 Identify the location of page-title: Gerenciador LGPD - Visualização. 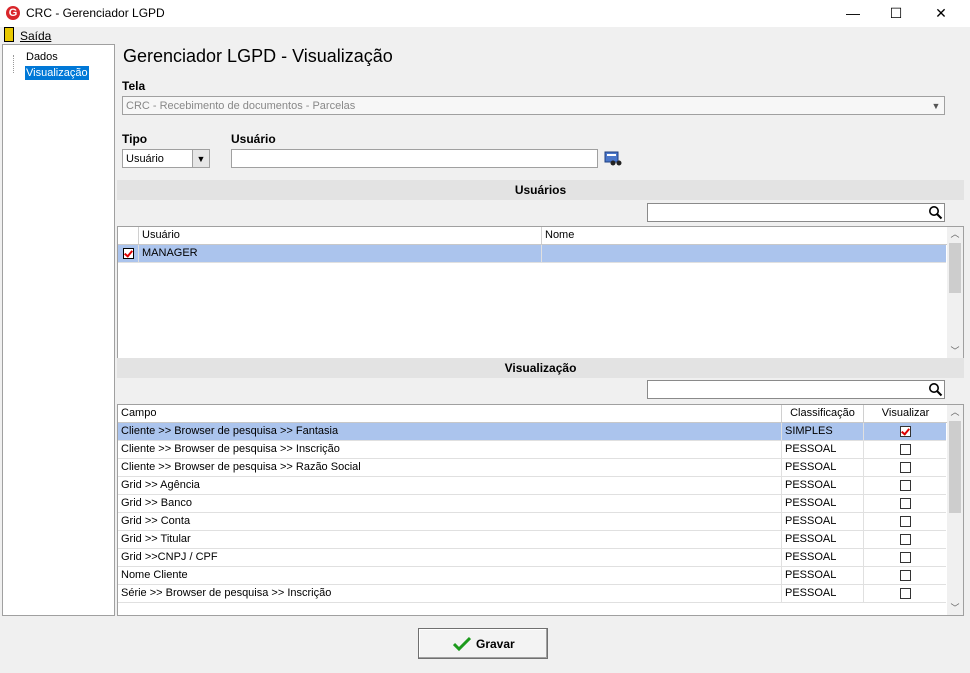
(258, 56).